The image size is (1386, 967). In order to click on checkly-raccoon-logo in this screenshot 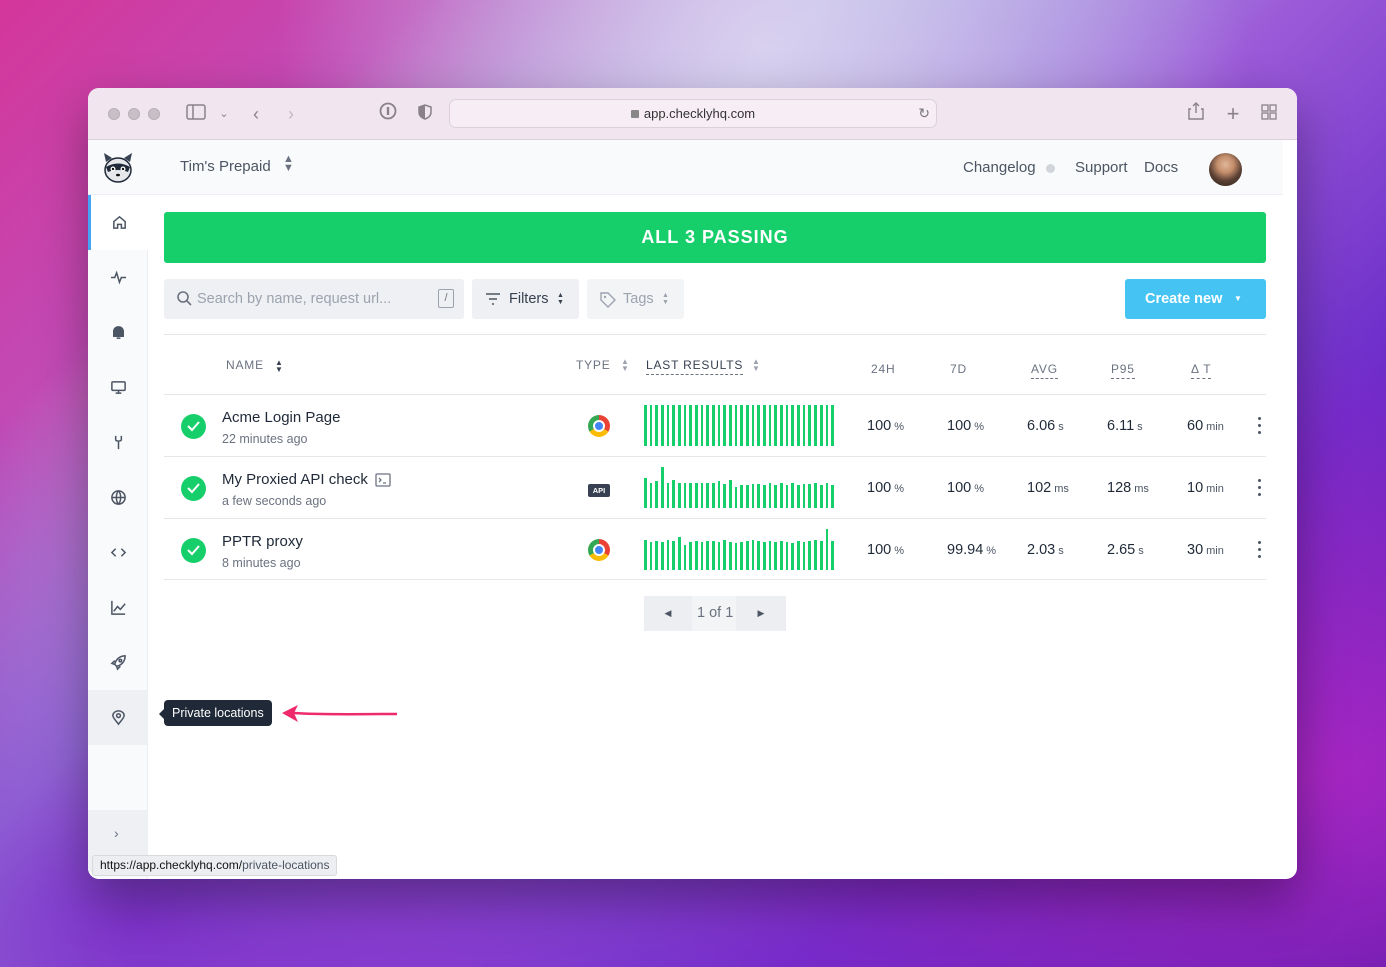, I will do `click(118, 167)`.